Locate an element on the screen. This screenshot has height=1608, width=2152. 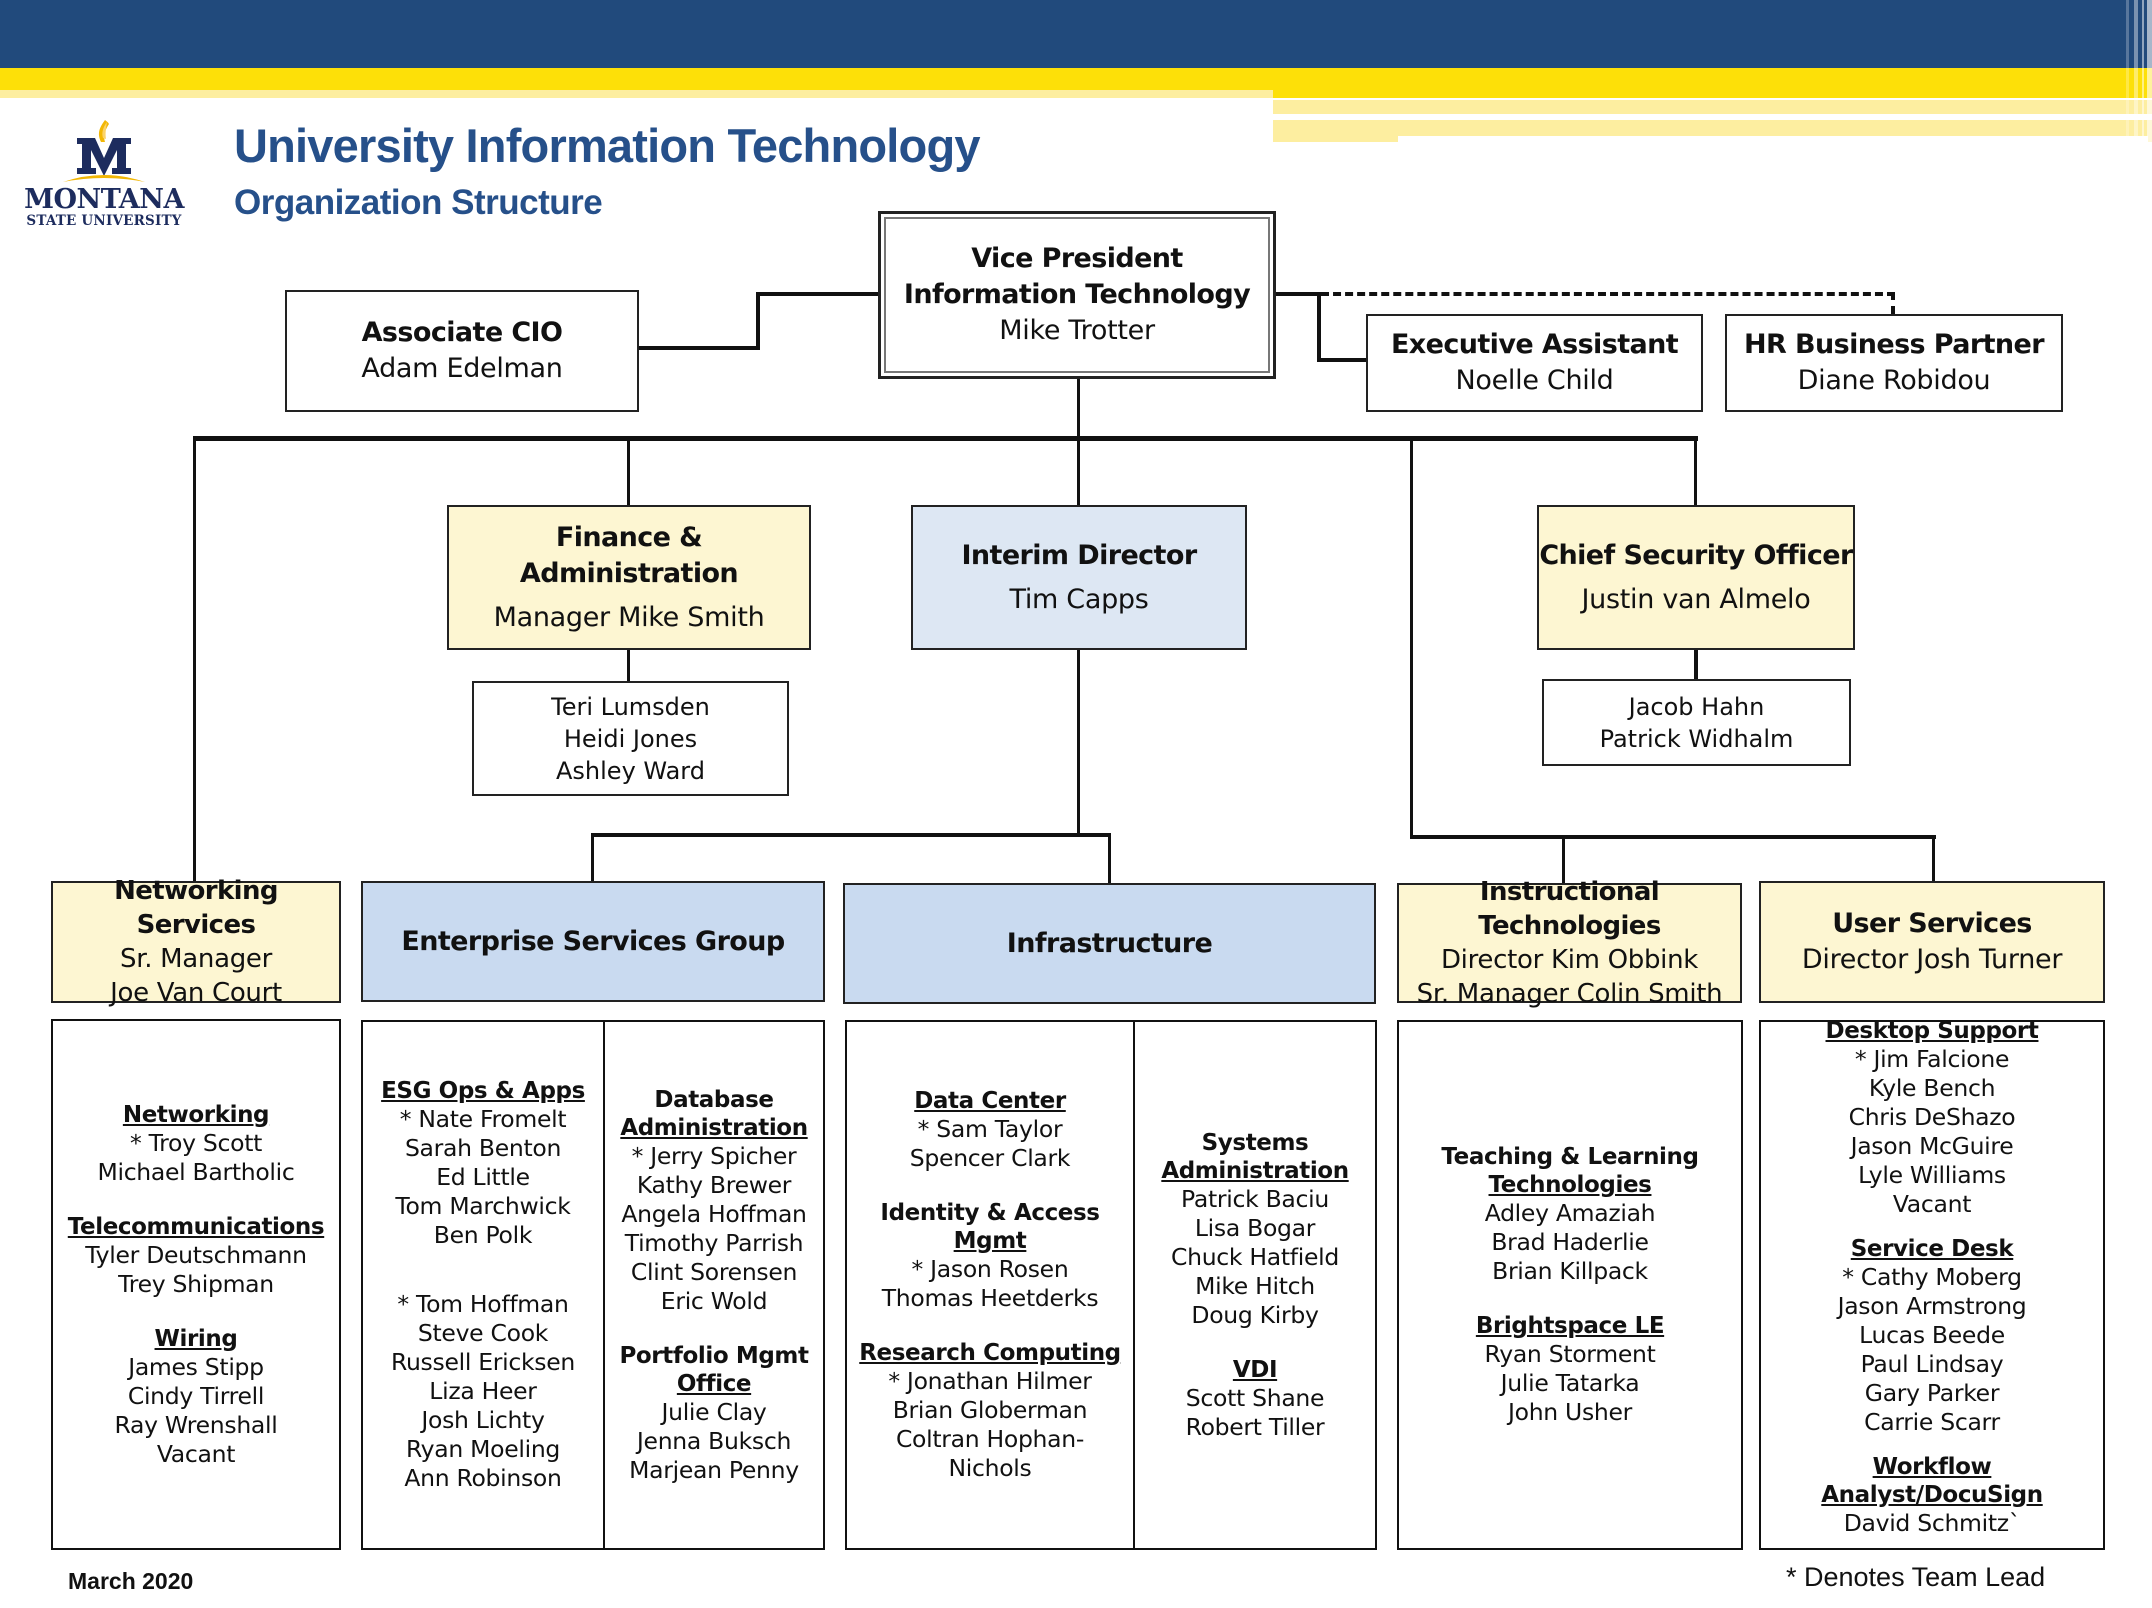
msu-logo: MONTANA STATE UNIVERSITY is located at coordinates (104, 177).